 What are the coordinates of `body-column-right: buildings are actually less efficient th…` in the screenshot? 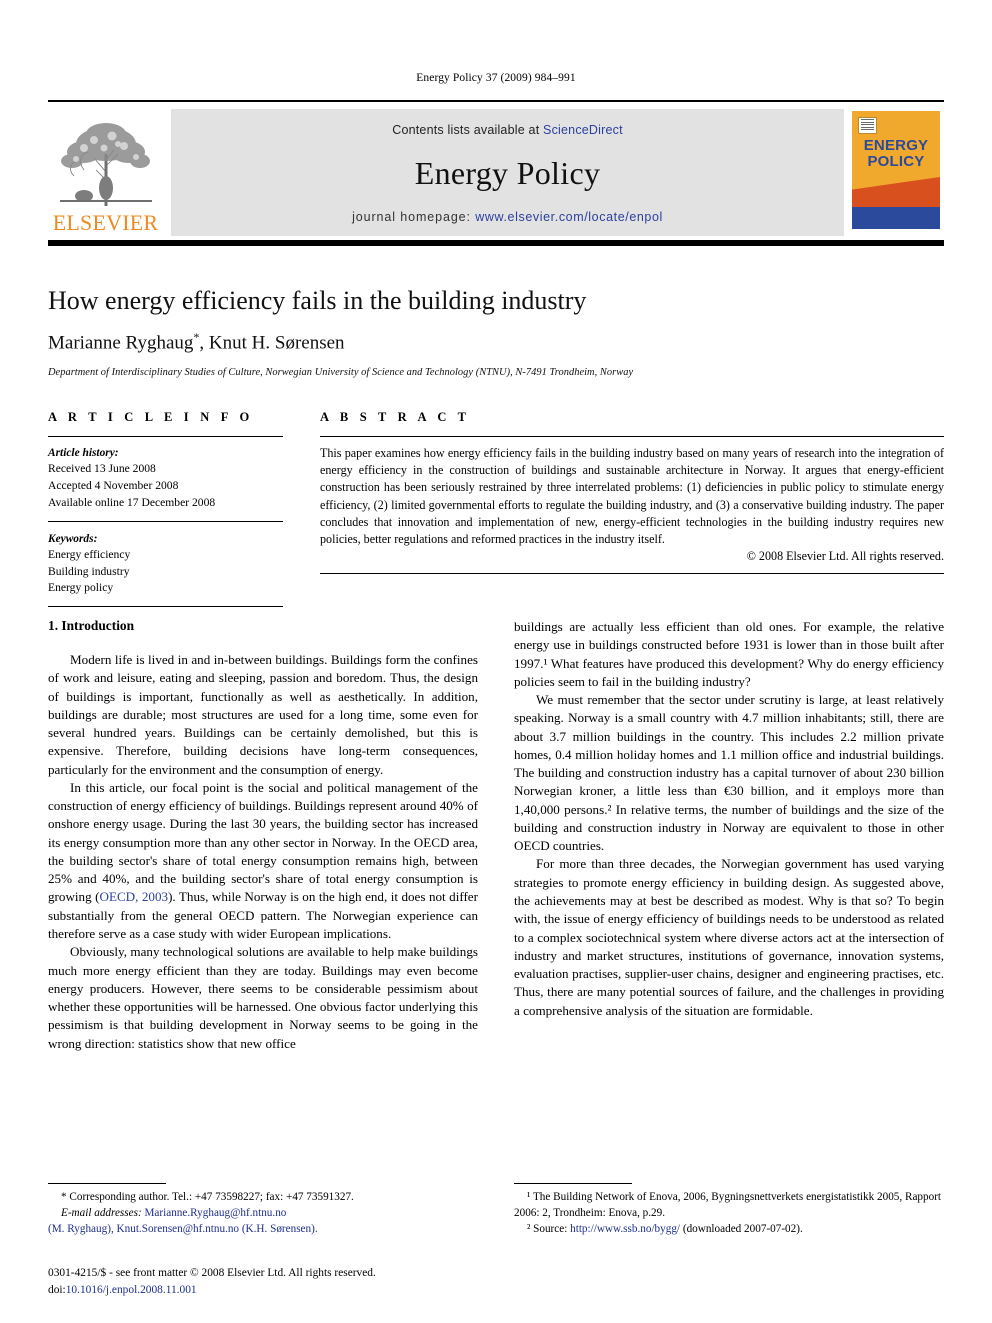 It's located at (729, 835).